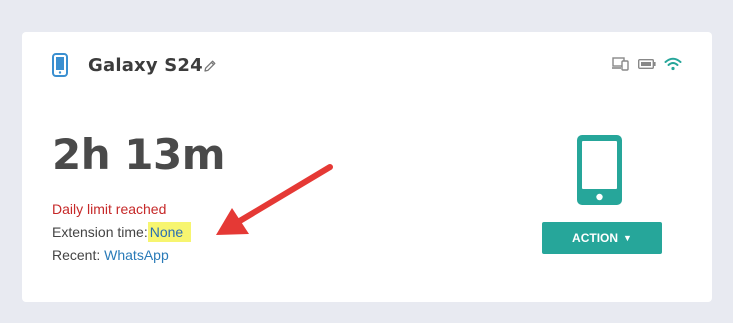 The height and width of the screenshot is (323, 733). Describe the element at coordinates (76, 255) in the screenshot. I see `recent-label: Recent:` at that location.